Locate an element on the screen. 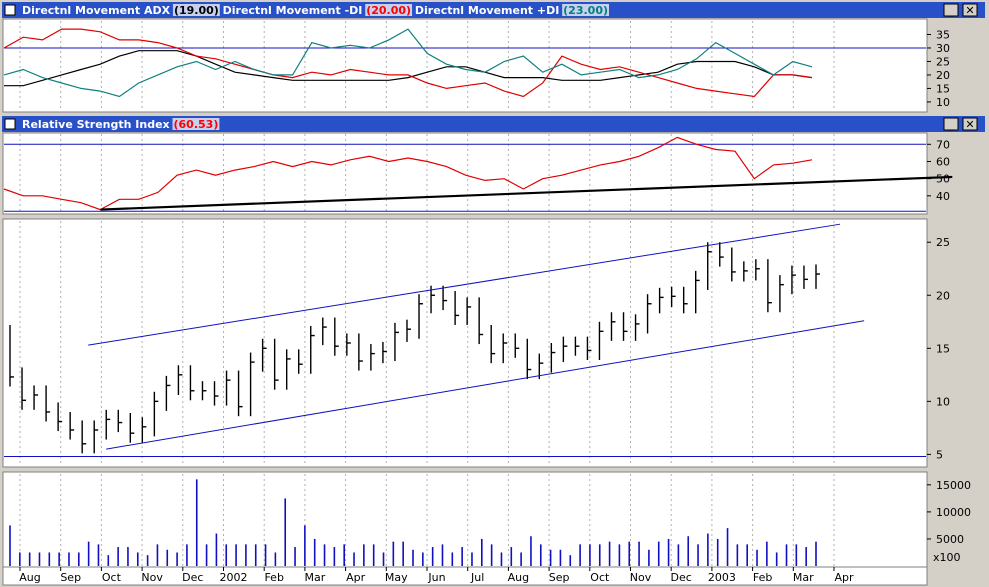  rsi-title: Relative Strength Index (60.53) is located at coordinates (120, 124).